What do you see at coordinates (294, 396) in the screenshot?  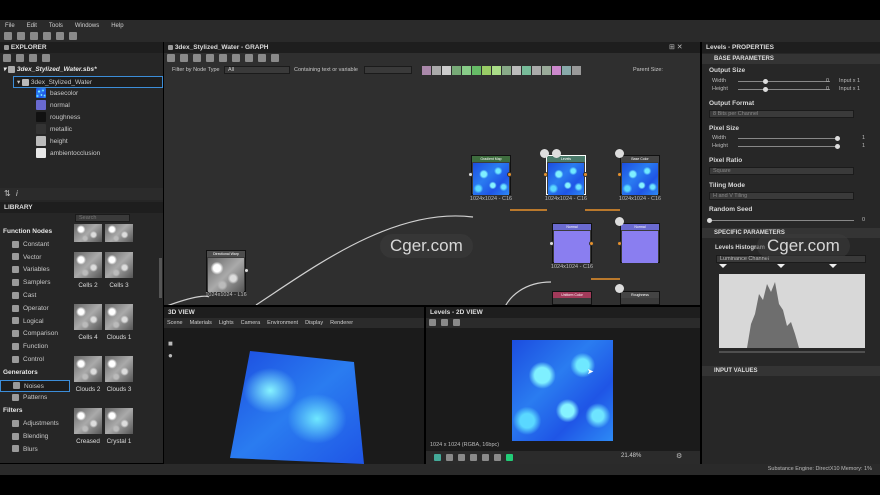 I see `view3d-viewport` at bounding box center [294, 396].